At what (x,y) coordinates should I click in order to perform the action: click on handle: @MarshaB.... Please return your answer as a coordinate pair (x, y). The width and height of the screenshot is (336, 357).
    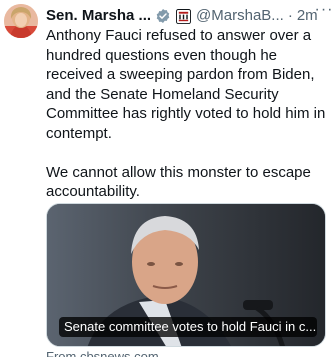
    Looking at the image, I should click on (240, 16).